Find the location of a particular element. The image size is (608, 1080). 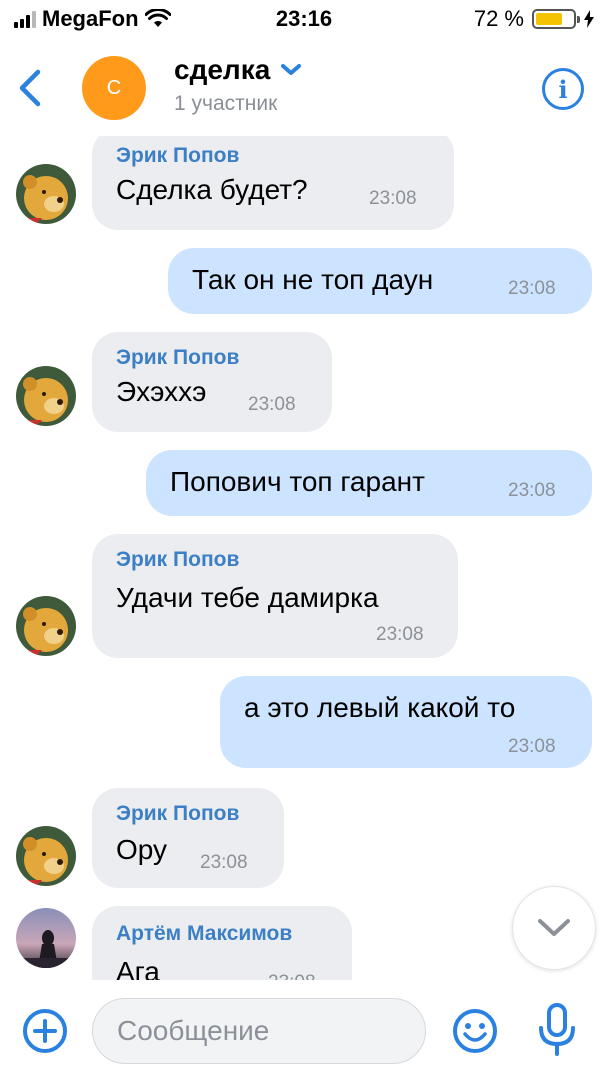

incoming-bubble: Эрик Попов Эхэххэ 23:08 is located at coordinates (212, 382).